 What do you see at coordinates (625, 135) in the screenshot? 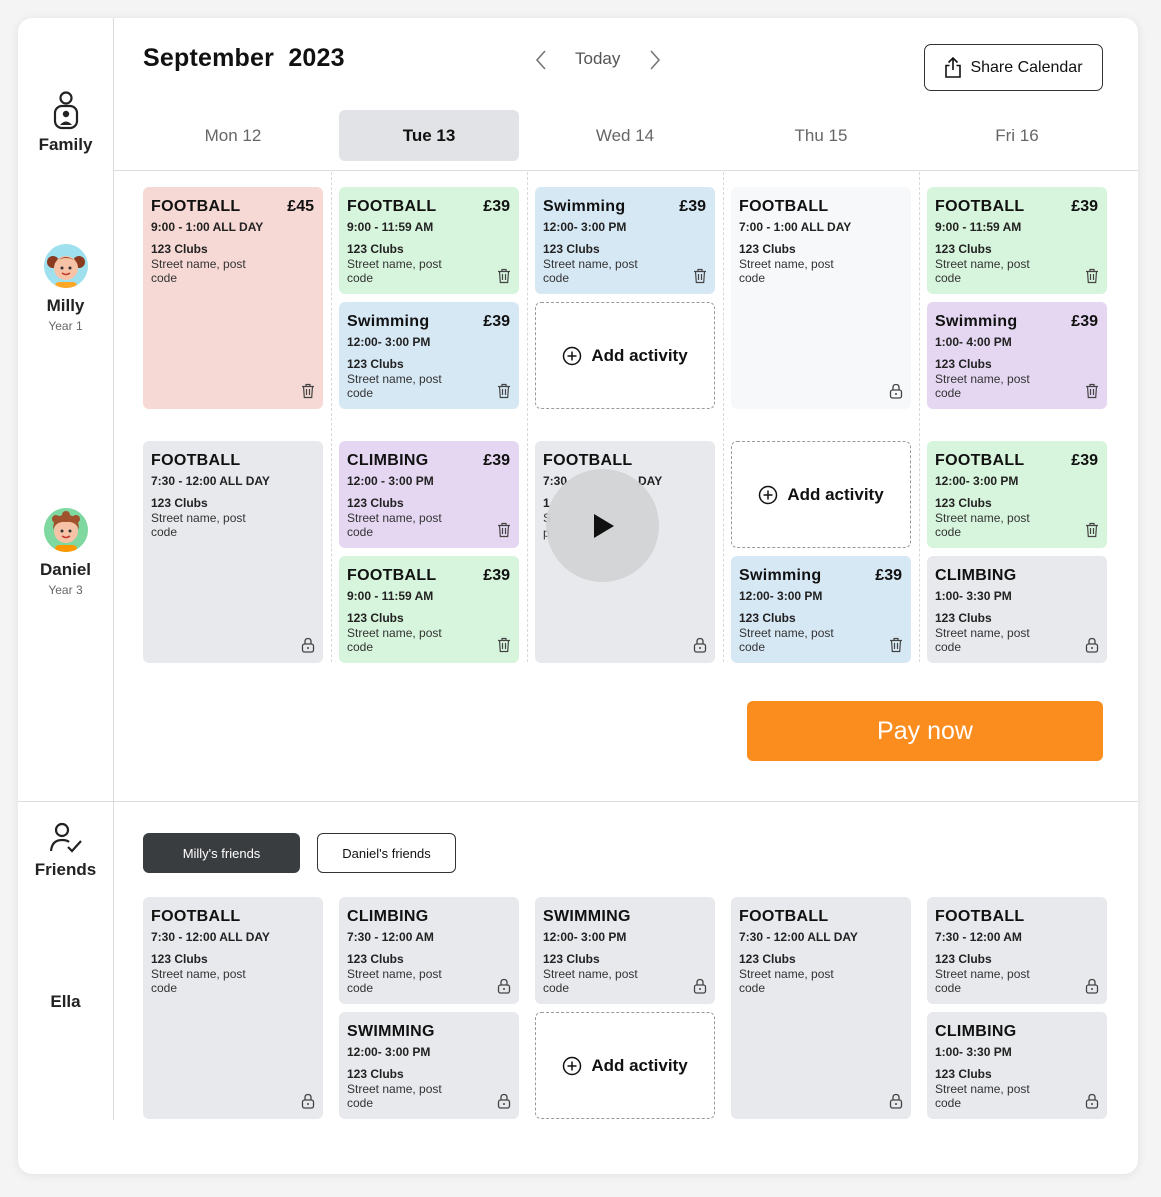
I see `day-header-wed: Wed 14` at bounding box center [625, 135].